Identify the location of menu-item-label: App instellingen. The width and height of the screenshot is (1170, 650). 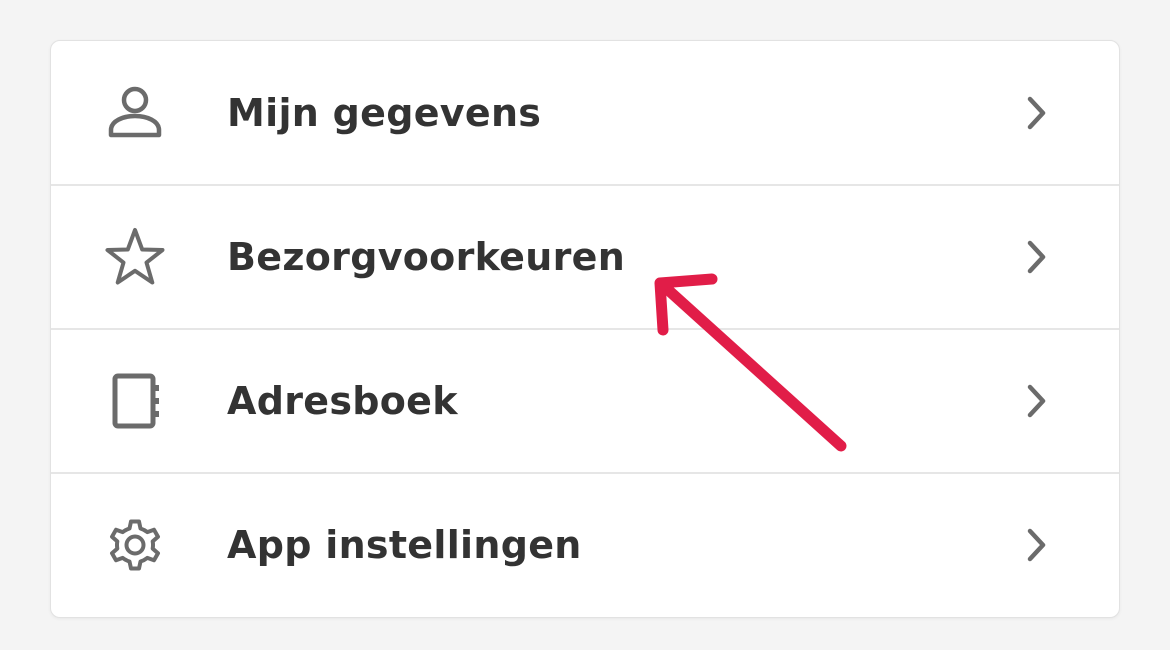
(404, 545).